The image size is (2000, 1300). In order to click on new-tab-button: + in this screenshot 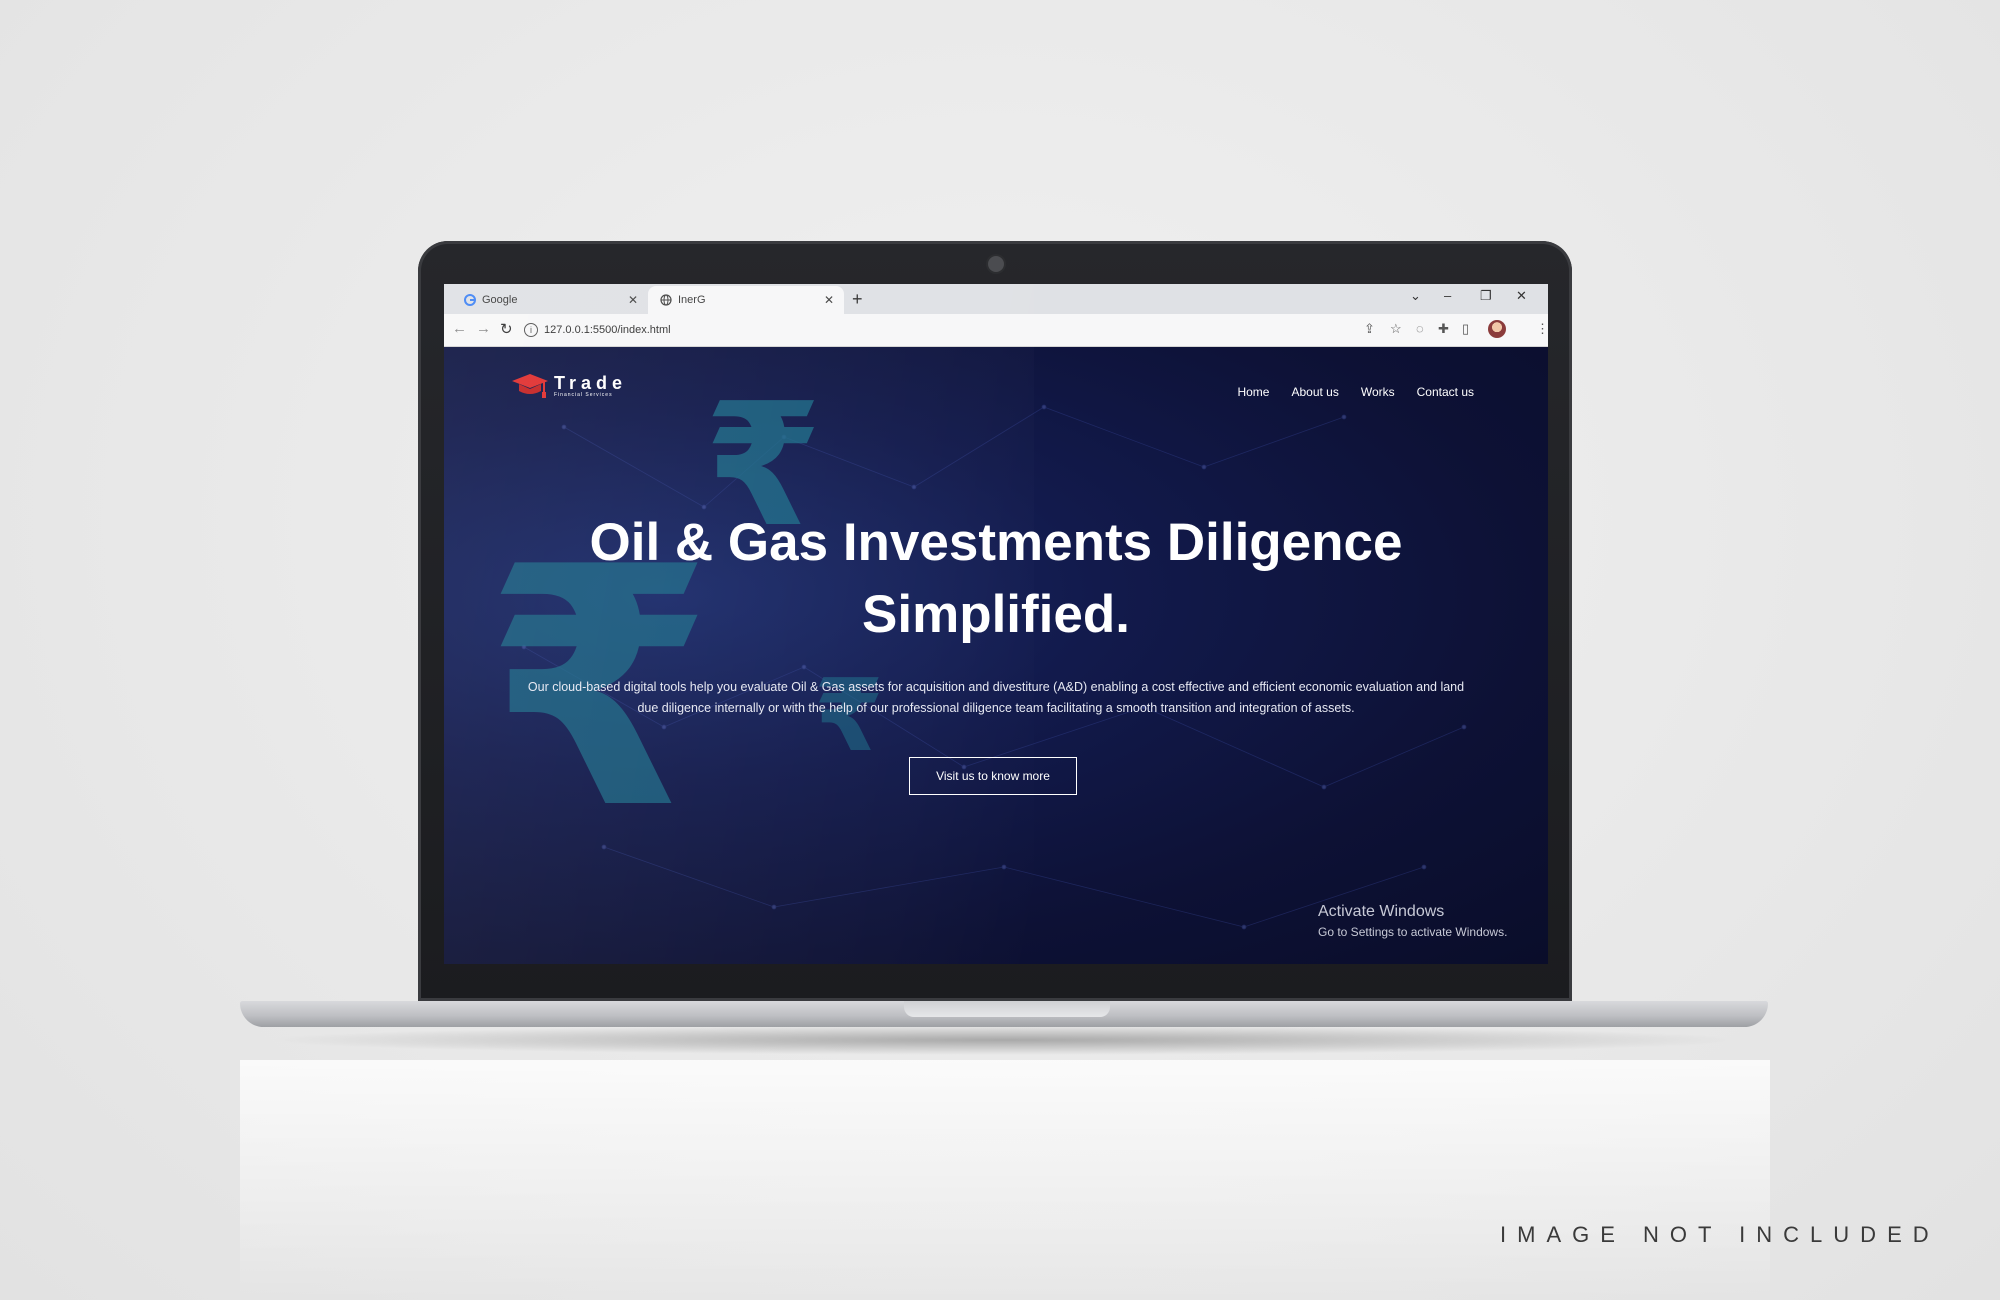, I will do `click(857, 299)`.